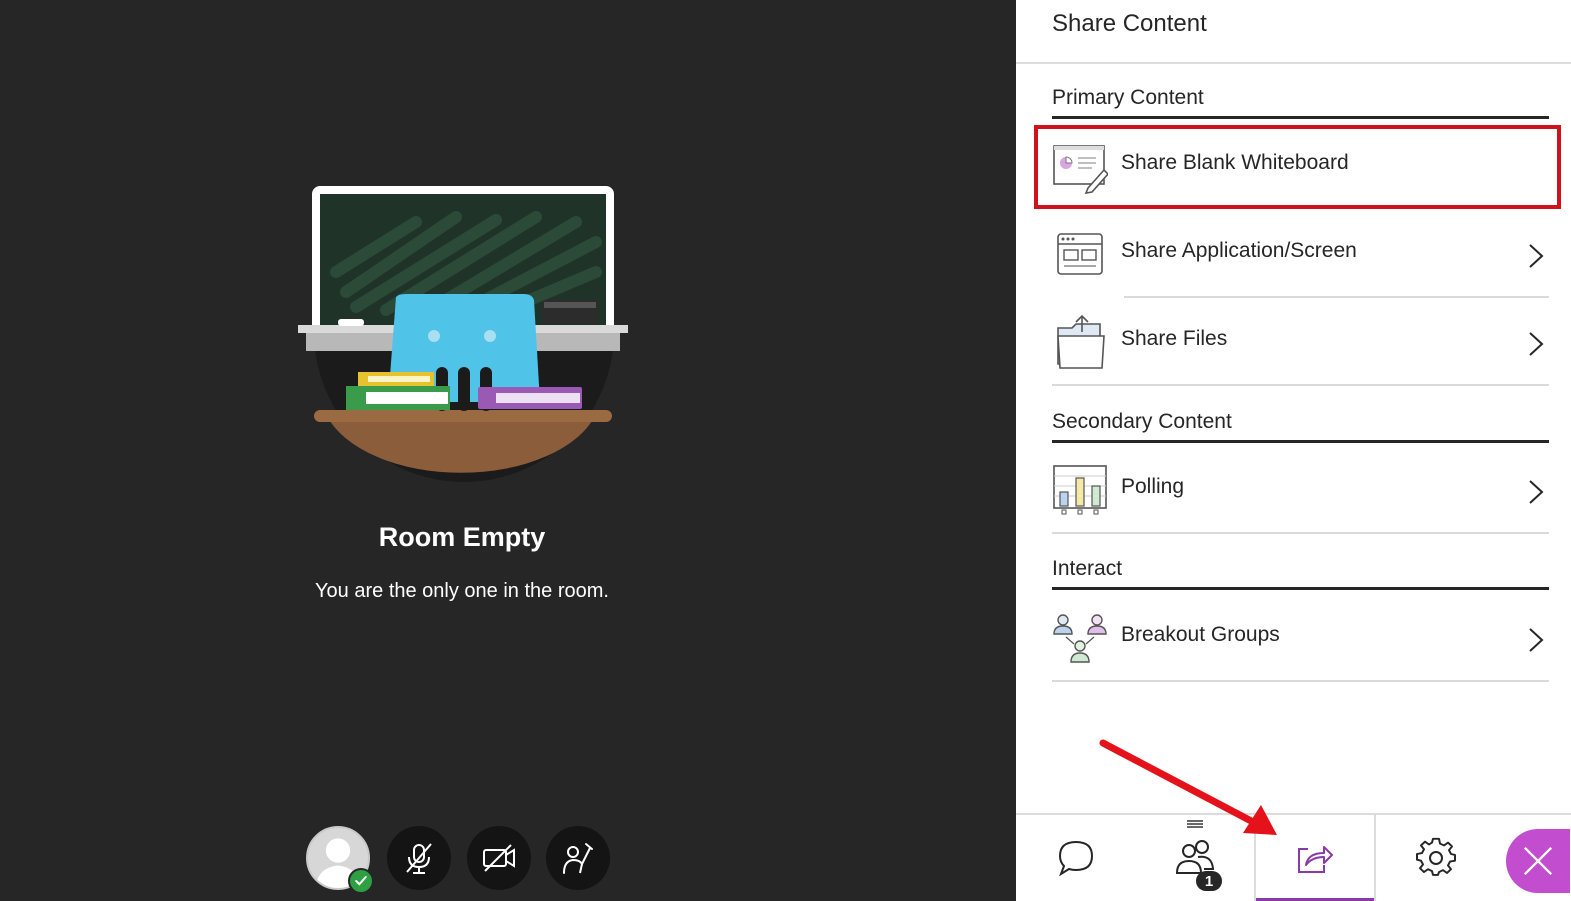 The image size is (1571, 901). What do you see at coordinates (1300, 639) in the screenshot?
I see `menu-item-breakout-groups: Breakout Groups` at bounding box center [1300, 639].